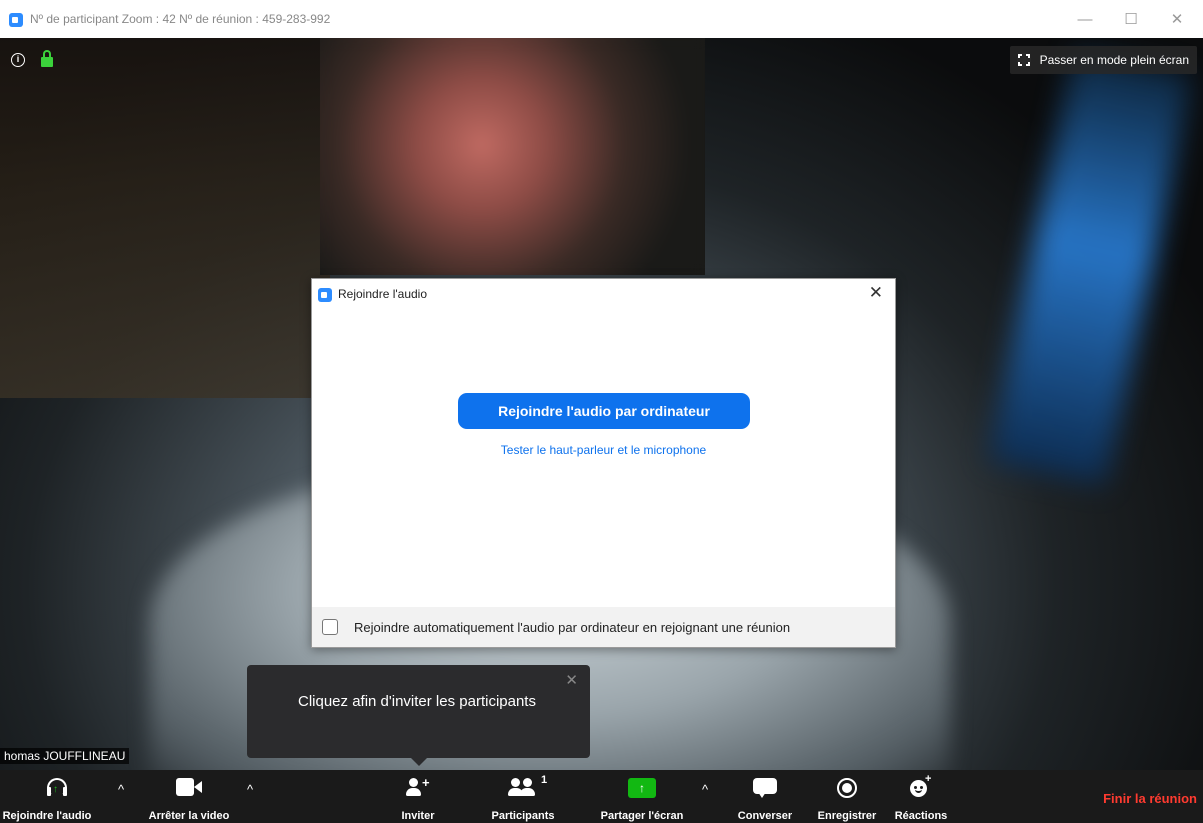  What do you see at coordinates (47, 59) in the screenshot?
I see `lock-icon` at bounding box center [47, 59].